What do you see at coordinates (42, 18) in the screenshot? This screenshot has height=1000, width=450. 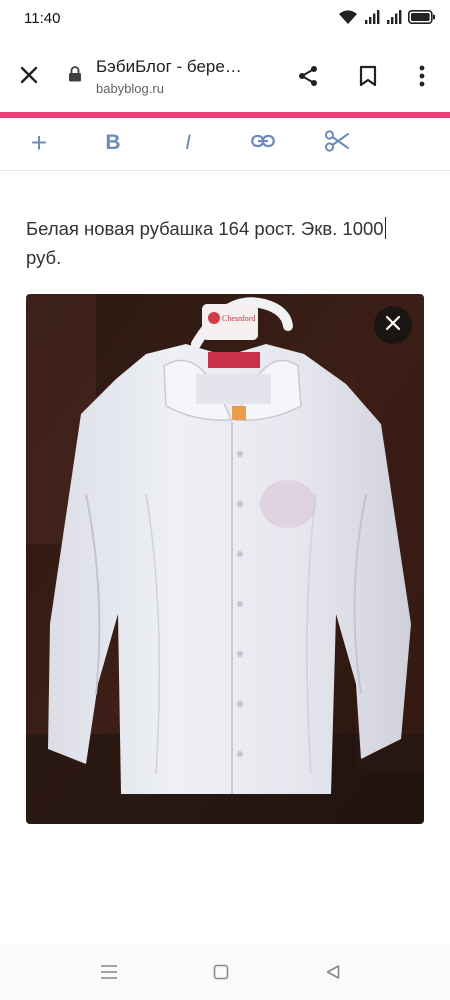 I see `status-time: 11:40` at bounding box center [42, 18].